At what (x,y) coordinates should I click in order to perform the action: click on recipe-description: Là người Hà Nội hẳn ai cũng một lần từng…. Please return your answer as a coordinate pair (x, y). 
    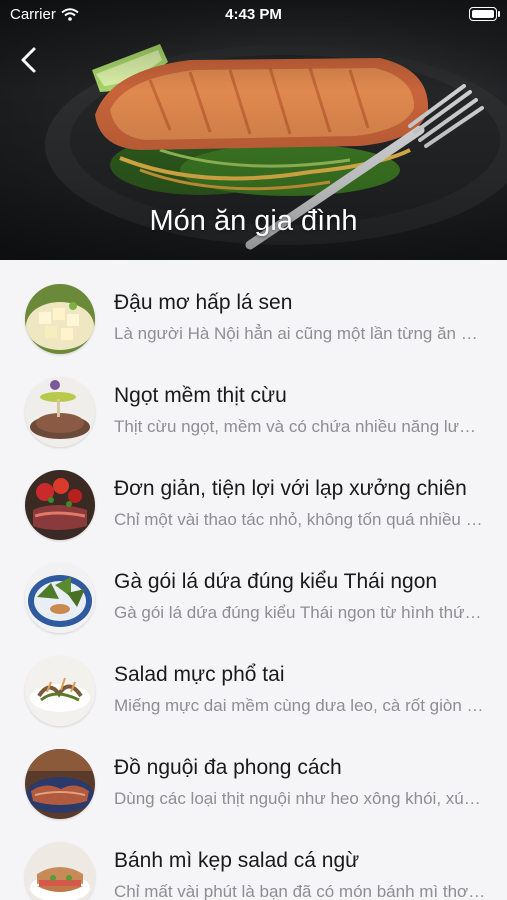
    Looking at the image, I should click on (300, 333).